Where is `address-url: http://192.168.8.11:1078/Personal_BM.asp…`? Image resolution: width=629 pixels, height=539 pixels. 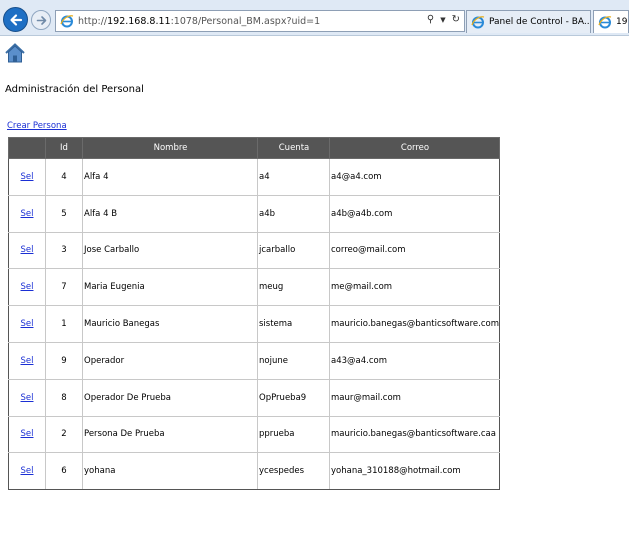 address-url: http://192.168.8.11:1078/Personal_BM.asp… is located at coordinates (199, 21).